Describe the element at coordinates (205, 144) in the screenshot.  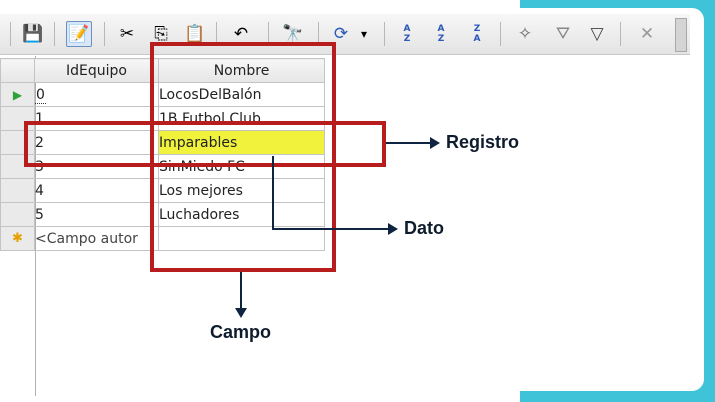
I see `registro-highlight-box` at that location.